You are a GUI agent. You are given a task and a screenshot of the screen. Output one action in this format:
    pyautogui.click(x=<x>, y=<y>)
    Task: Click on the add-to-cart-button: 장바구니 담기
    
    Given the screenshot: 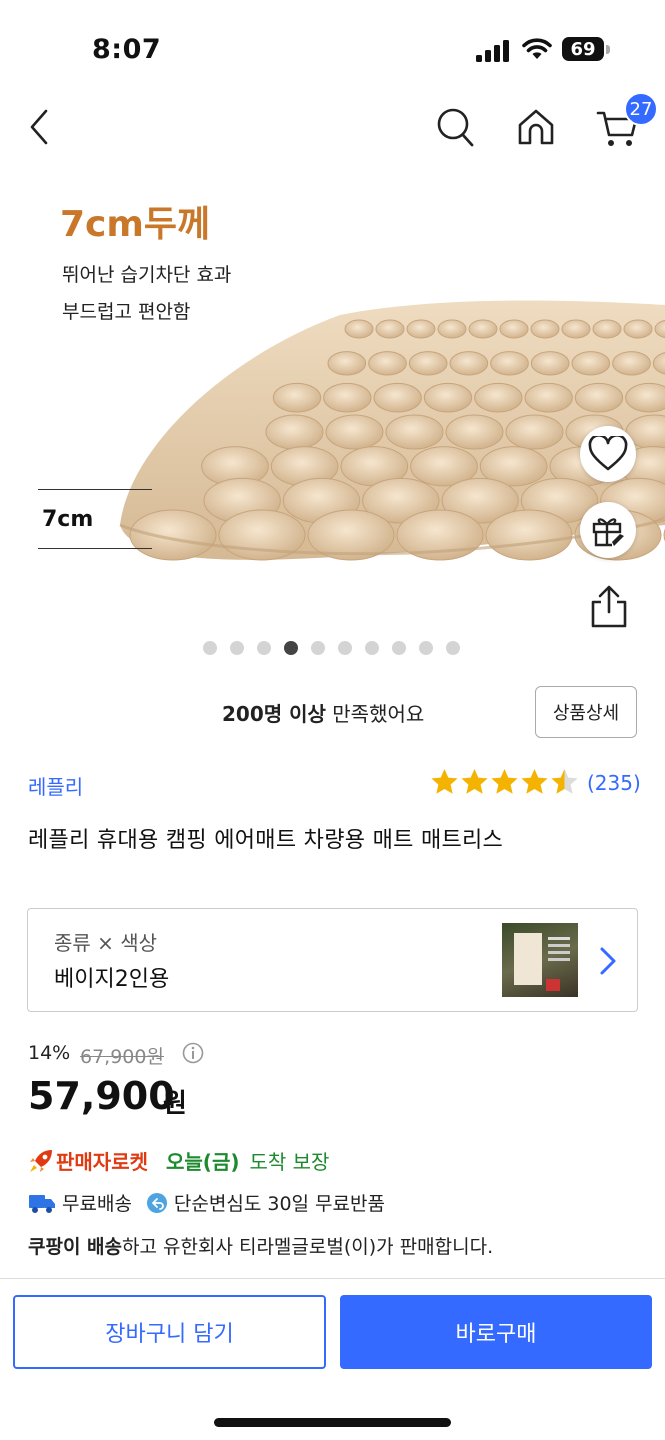 What is the action you would take?
    pyautogui.click(x=169, y=1332)
    